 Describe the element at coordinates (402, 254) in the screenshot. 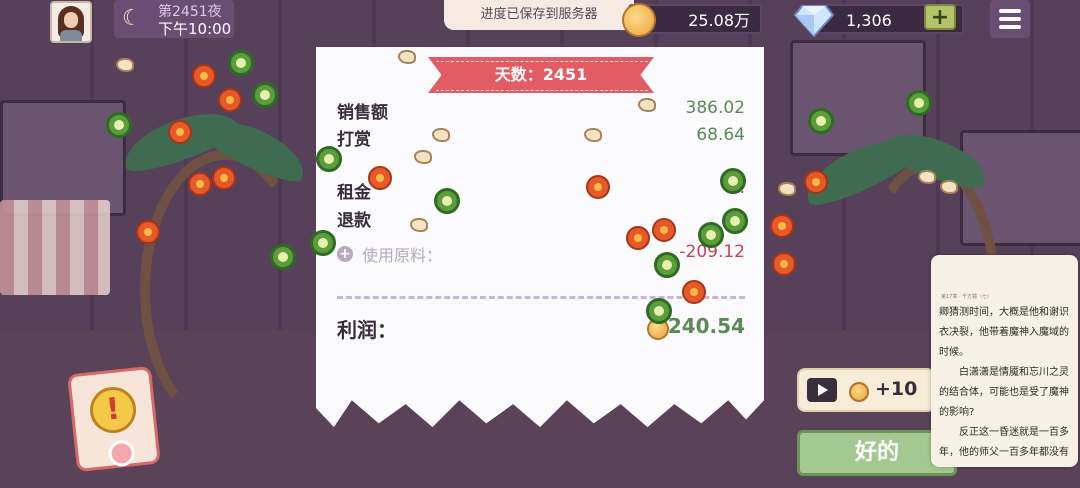

I see `materials-label: 使用原料：` at that location.